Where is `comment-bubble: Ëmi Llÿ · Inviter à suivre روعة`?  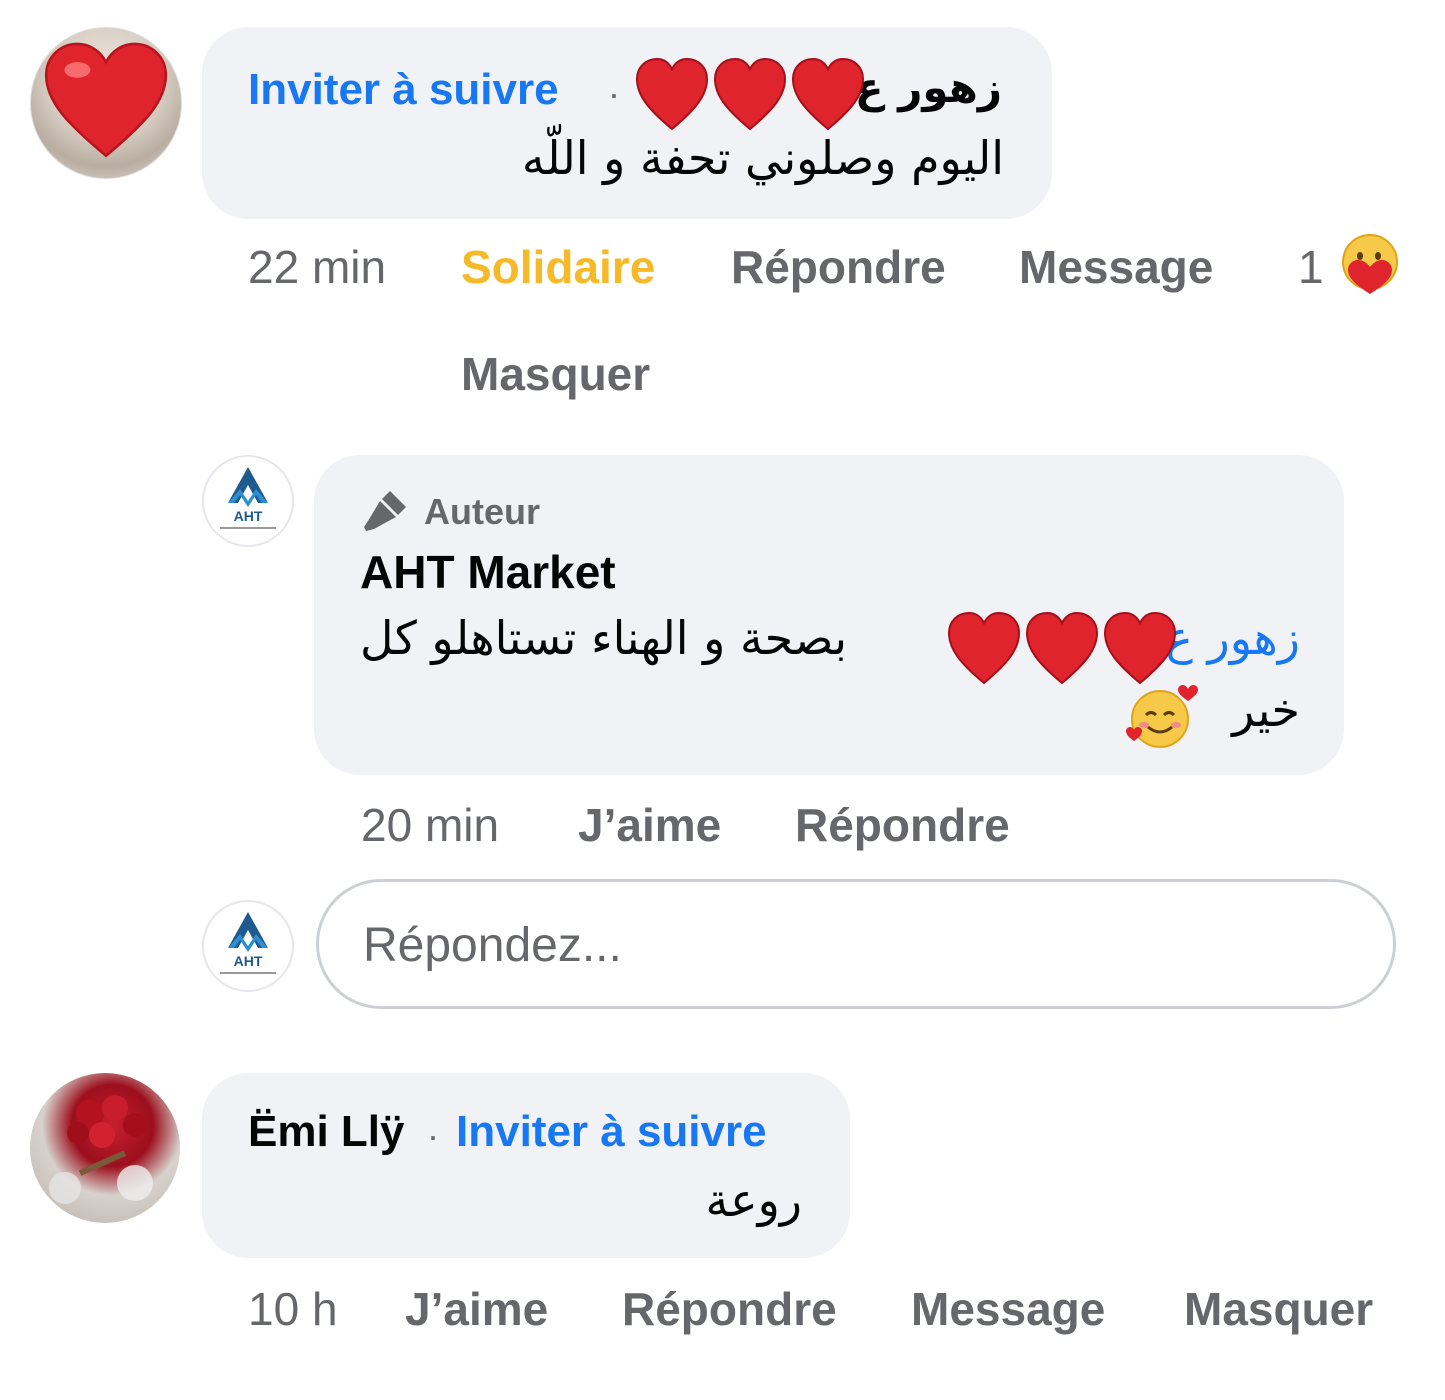 comment-bubble: Ëmi Llÿ · Inviter à suivre روعة is located at coordinates (526, 1165).